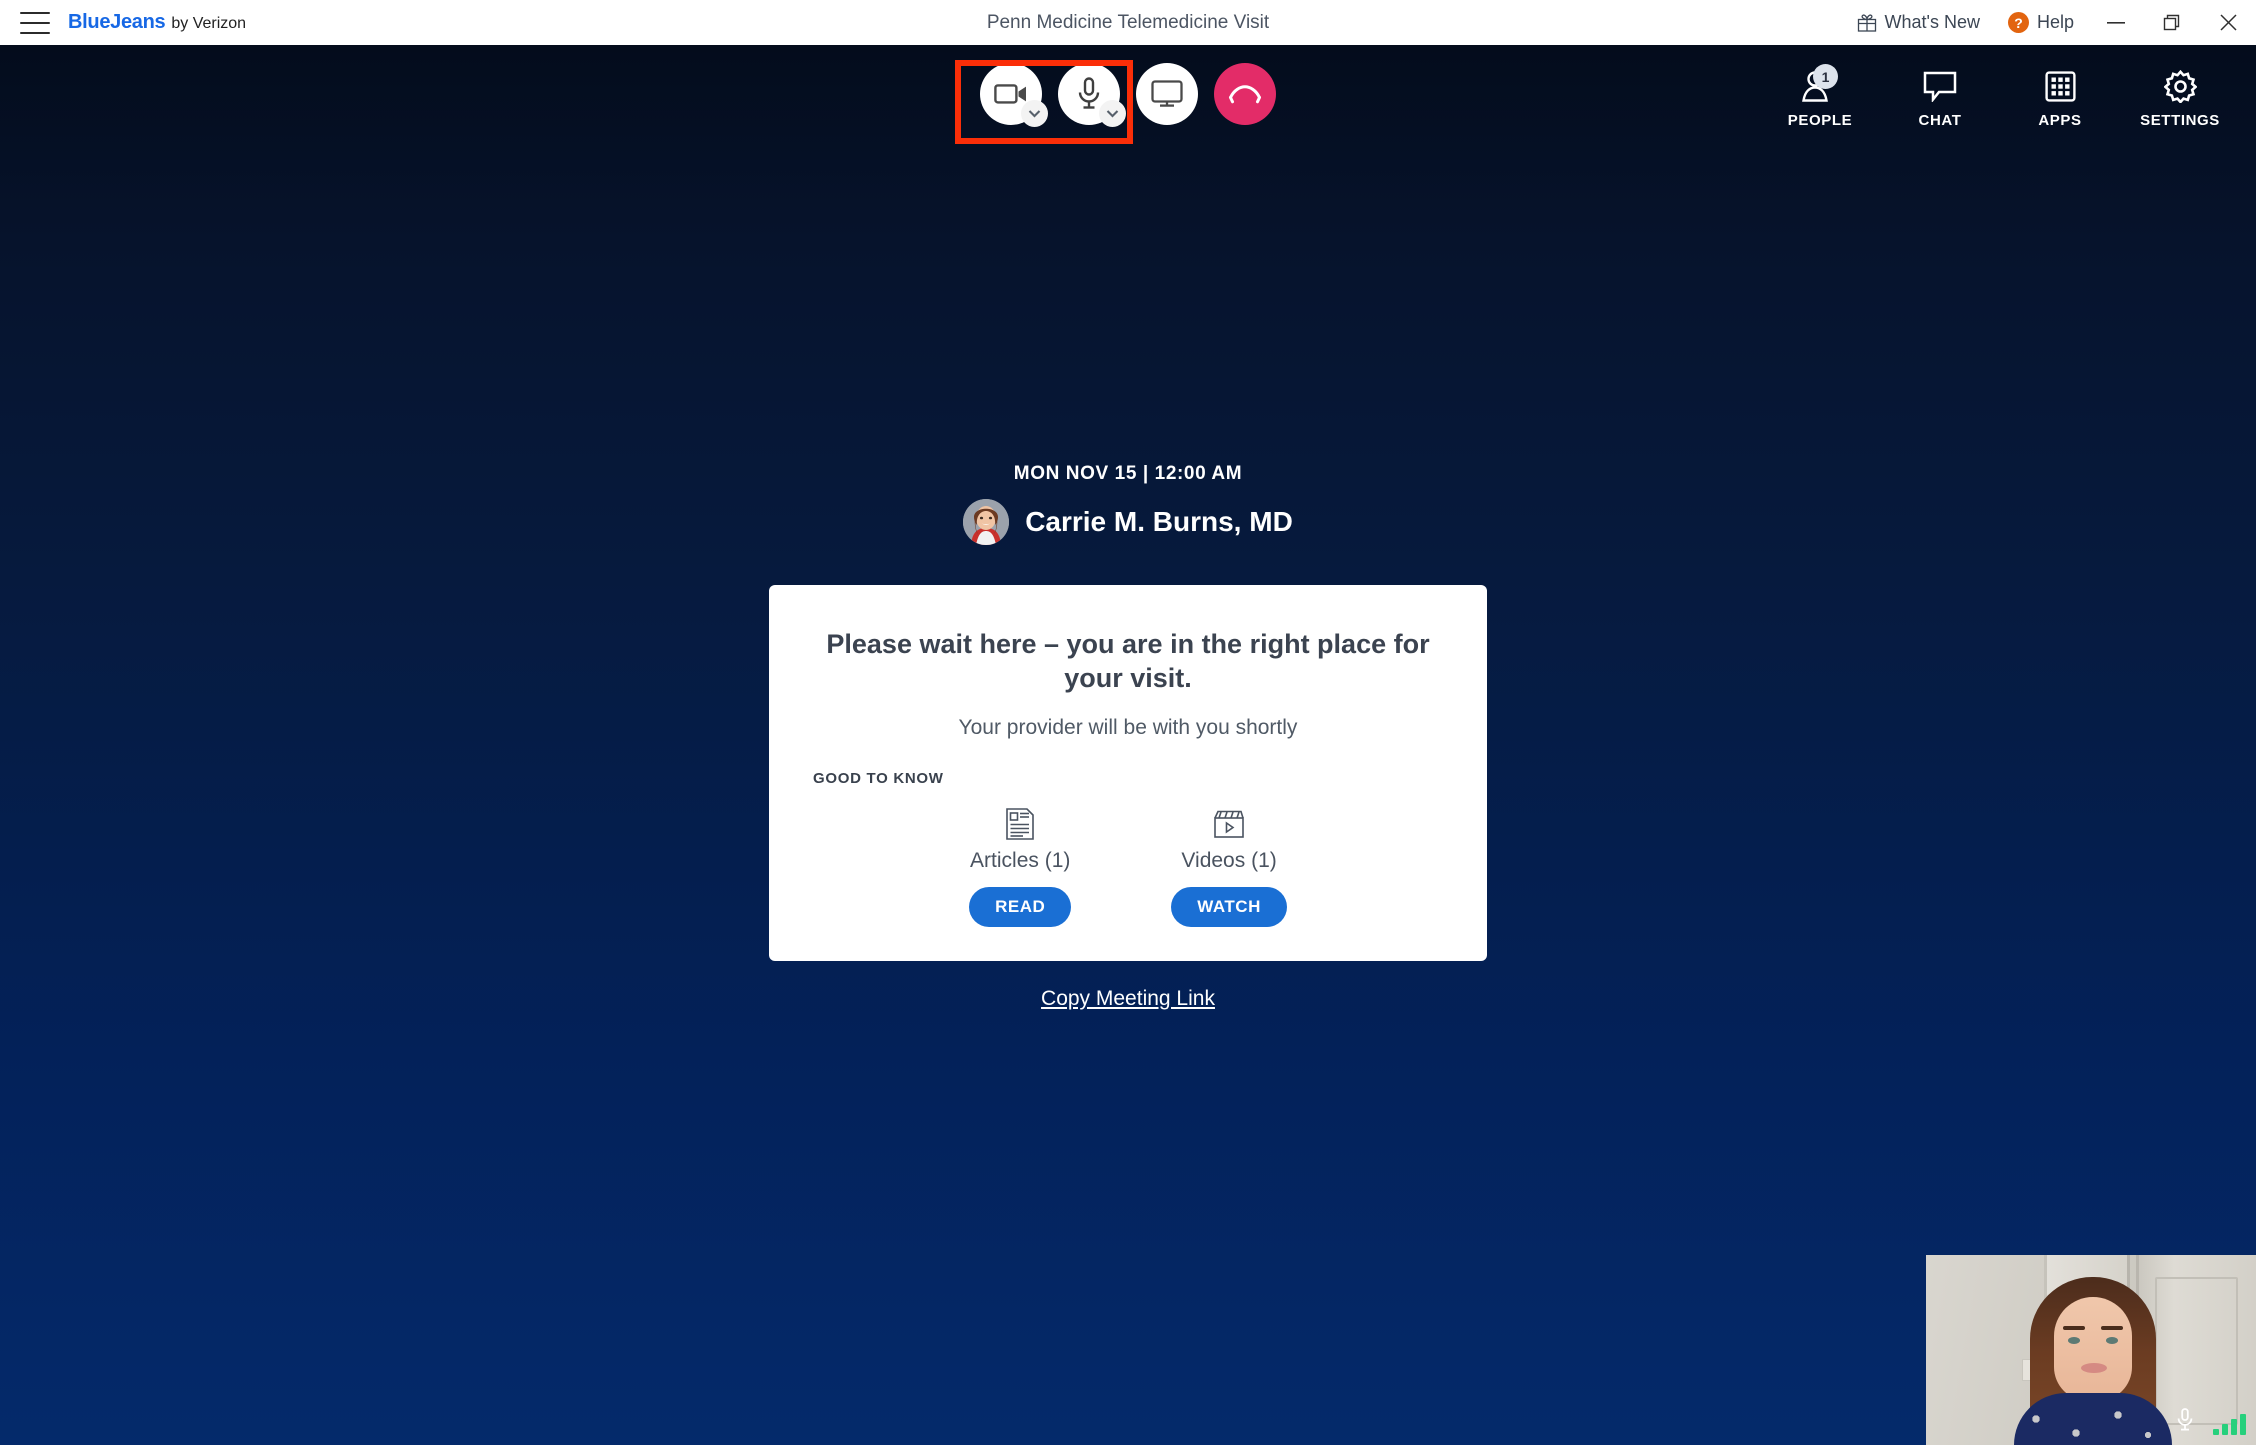  Describe the element at coordinates (2000, 96) in the screenshot. I see `meeting-tool-rail: 1 PEOPLE CHAT APPS SETTINGS` at that location.